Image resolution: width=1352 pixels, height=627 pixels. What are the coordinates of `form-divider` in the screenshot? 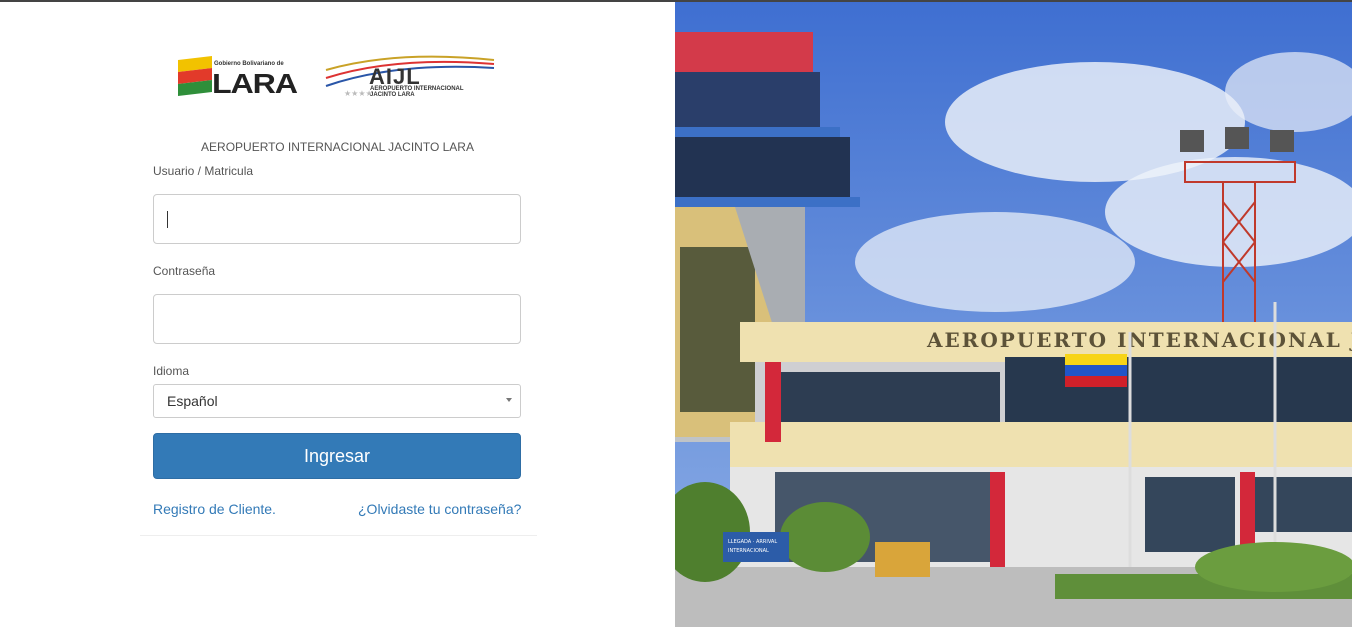 It's located at (338, 535).